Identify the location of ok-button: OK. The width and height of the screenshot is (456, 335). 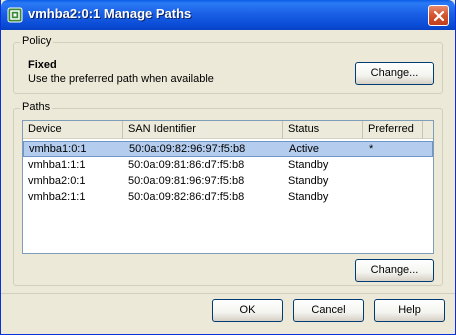
(247, 310).